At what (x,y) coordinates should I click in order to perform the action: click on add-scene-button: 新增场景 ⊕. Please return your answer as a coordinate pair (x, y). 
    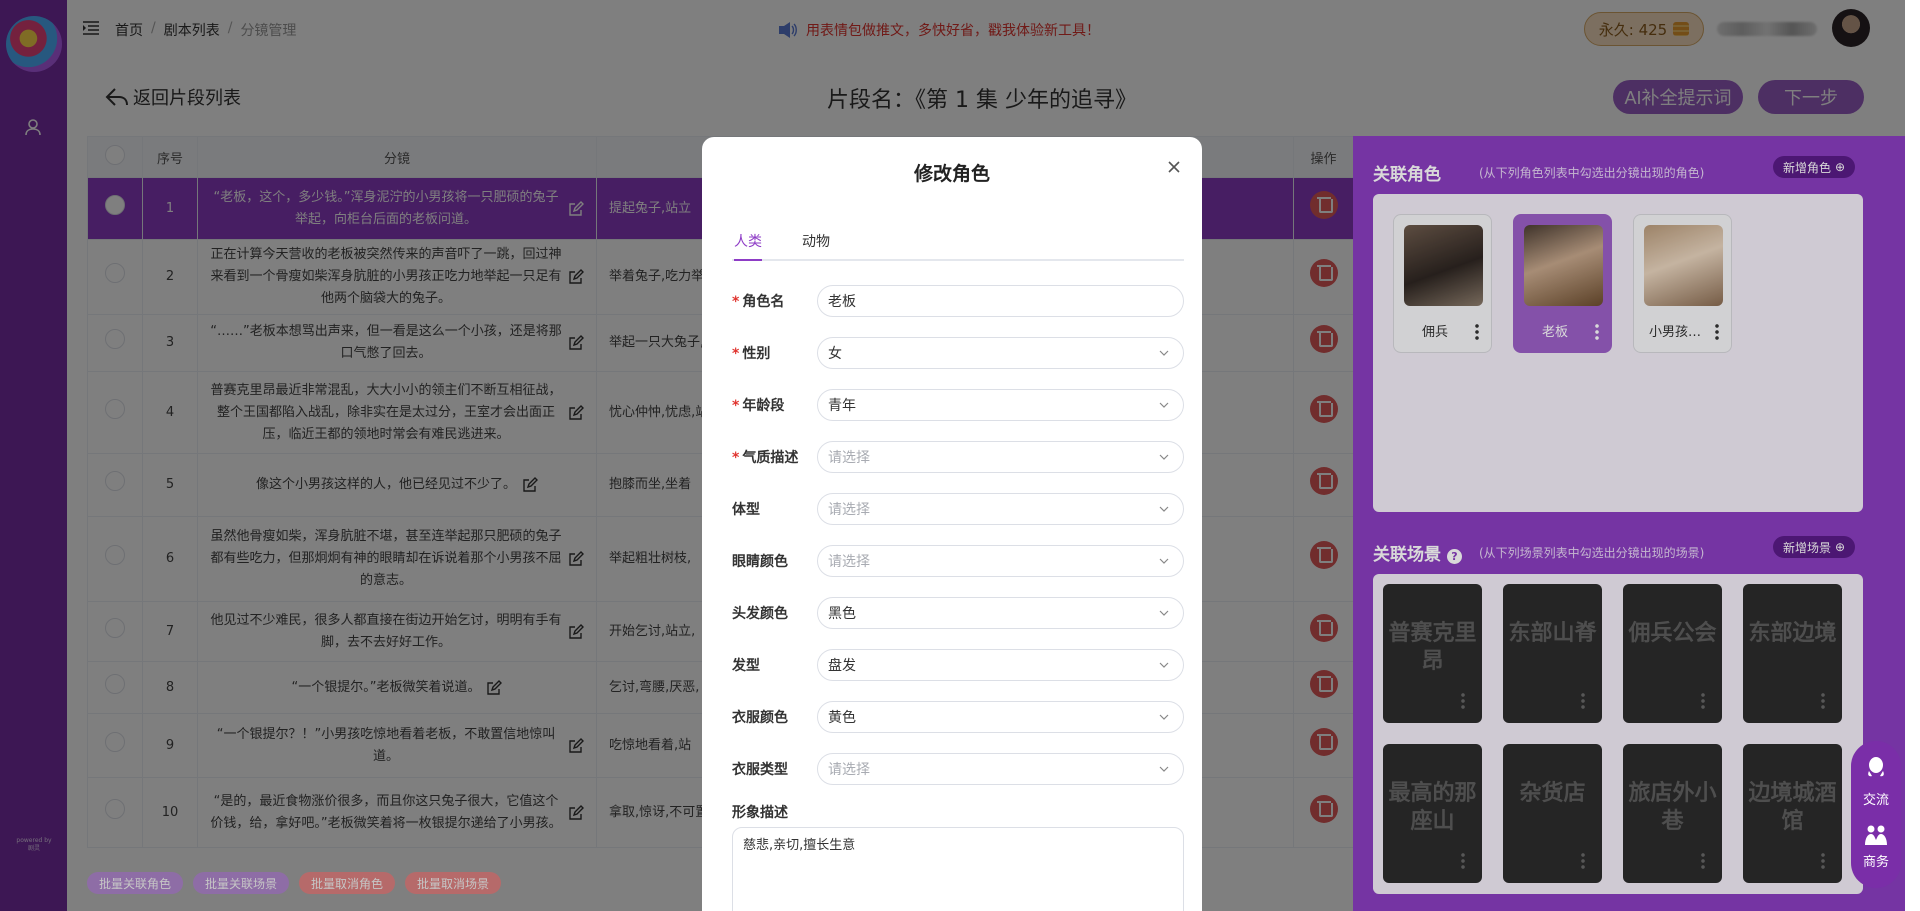
    Looking at the image, I should click on (1814, 547).